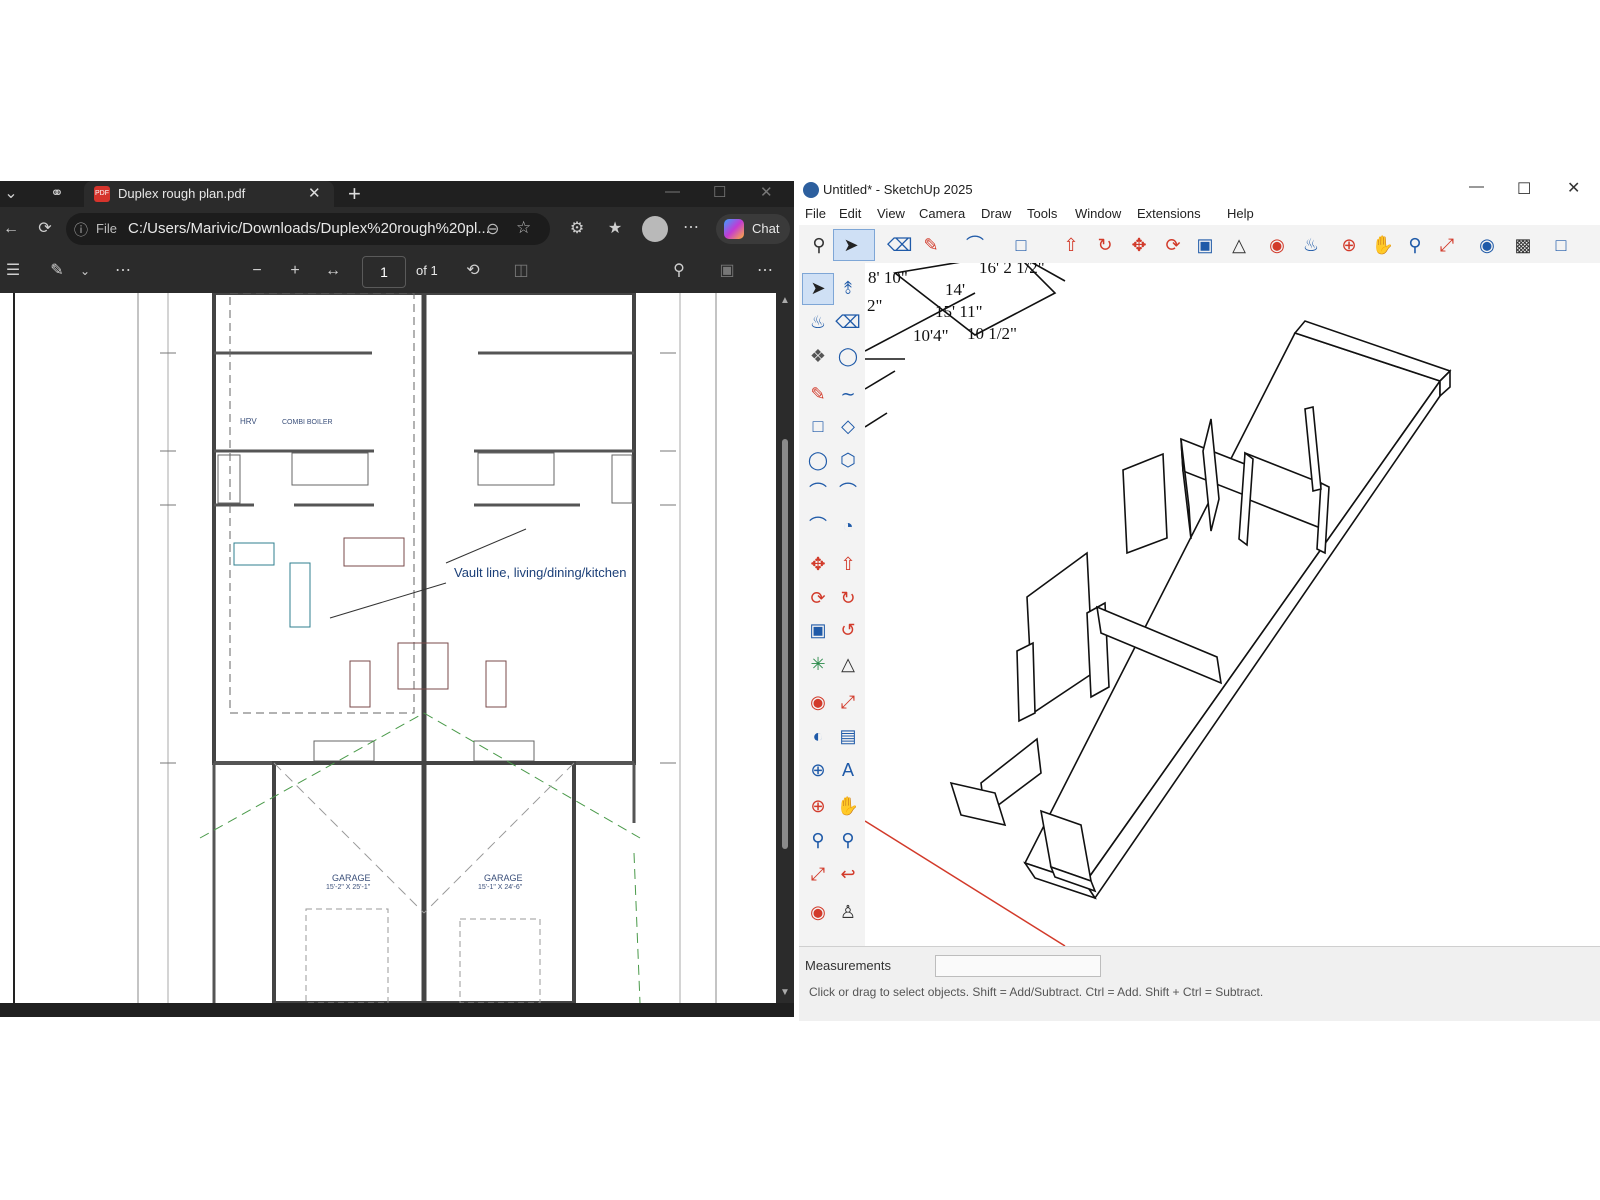 This screenshot has height=1200, width=1600. I want to click on menu-extensions: Extensions, so click(1169, 213).